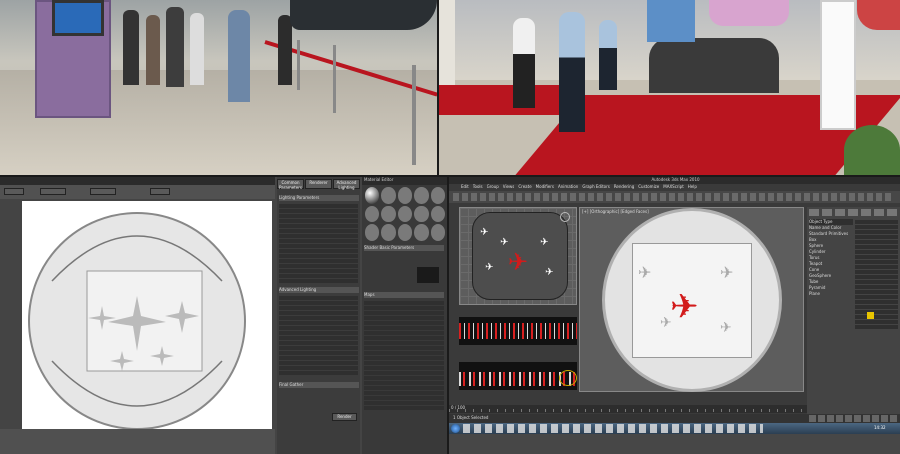  What do you see at coordinates (568, 378) in the screenshot?
I see `curve-shape` at bounding box center [568, 378].